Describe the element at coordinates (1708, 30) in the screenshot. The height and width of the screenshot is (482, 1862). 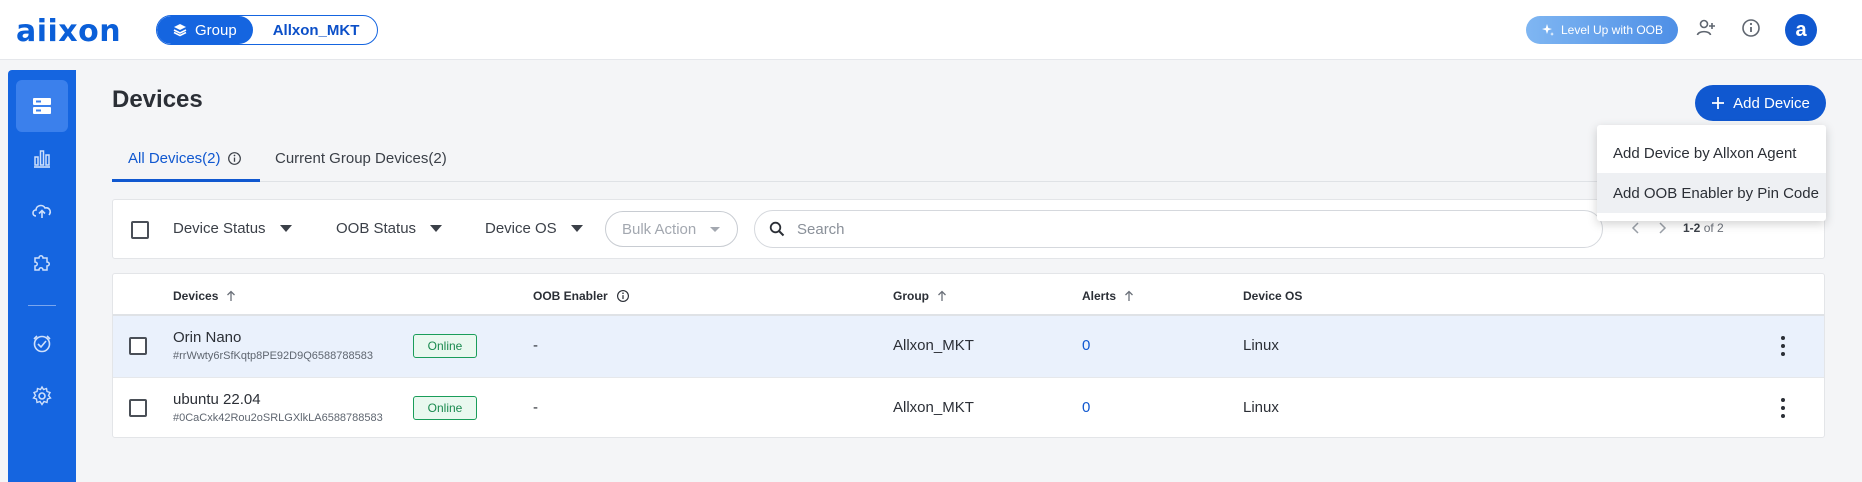
I see `add-user-icon` at that location.